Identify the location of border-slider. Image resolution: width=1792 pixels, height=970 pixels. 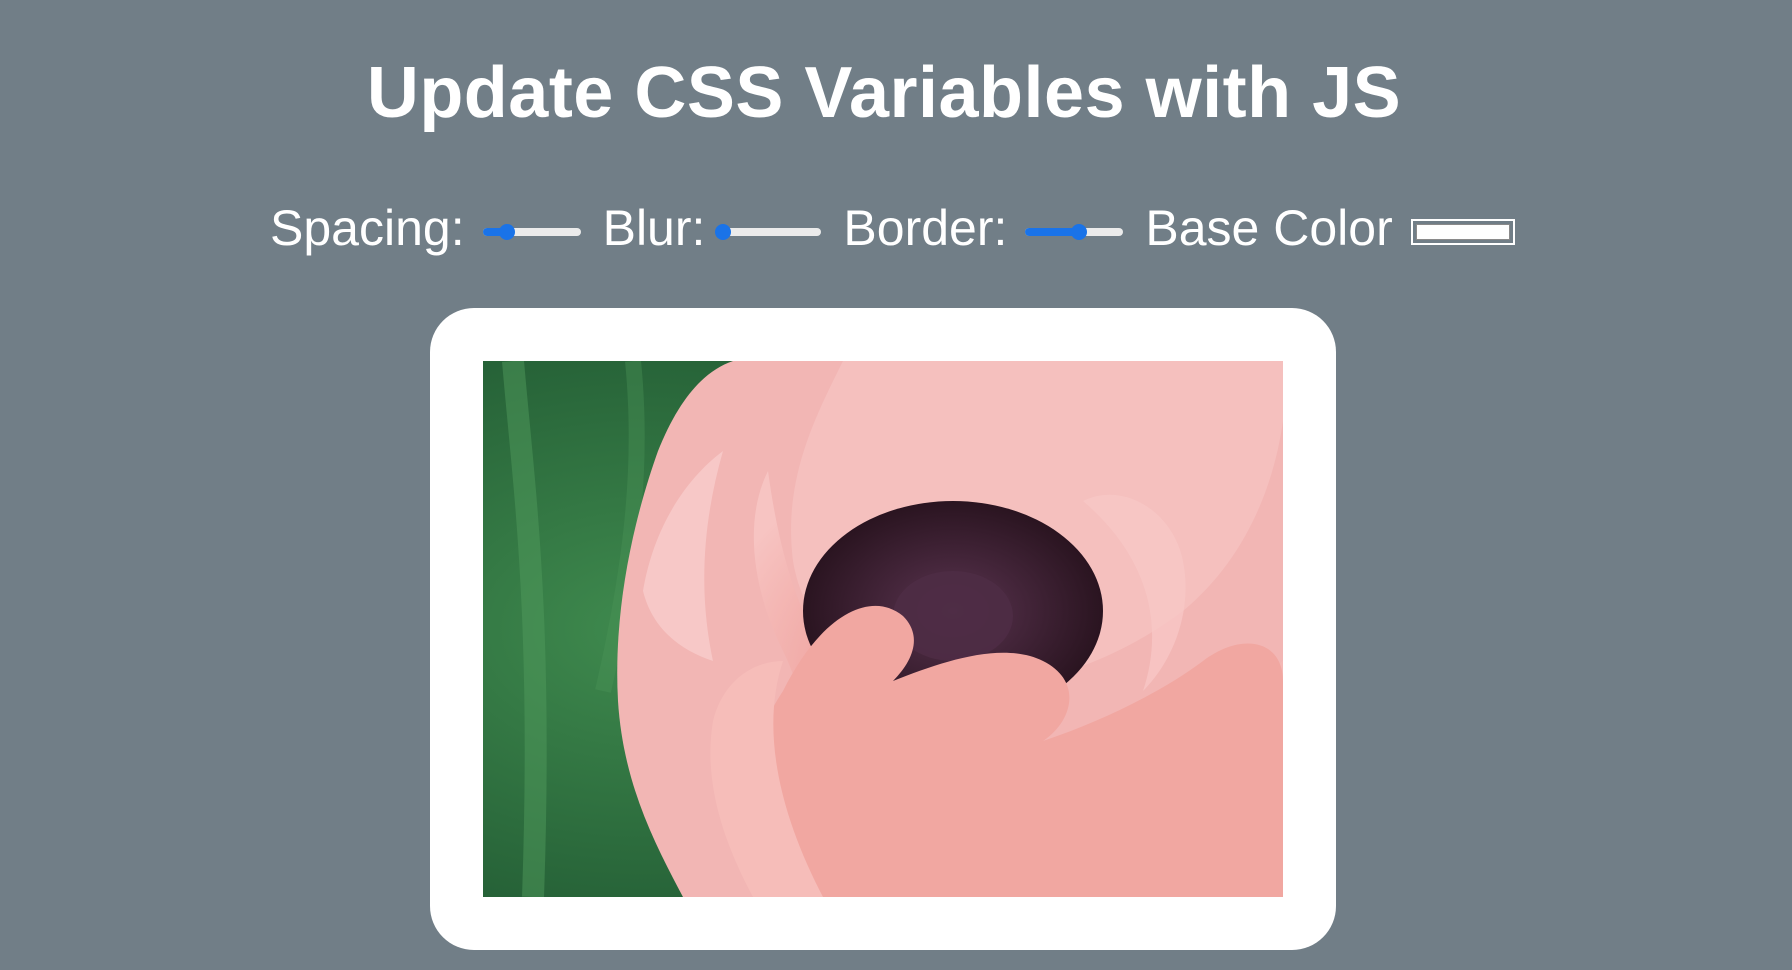
(1074, 232).